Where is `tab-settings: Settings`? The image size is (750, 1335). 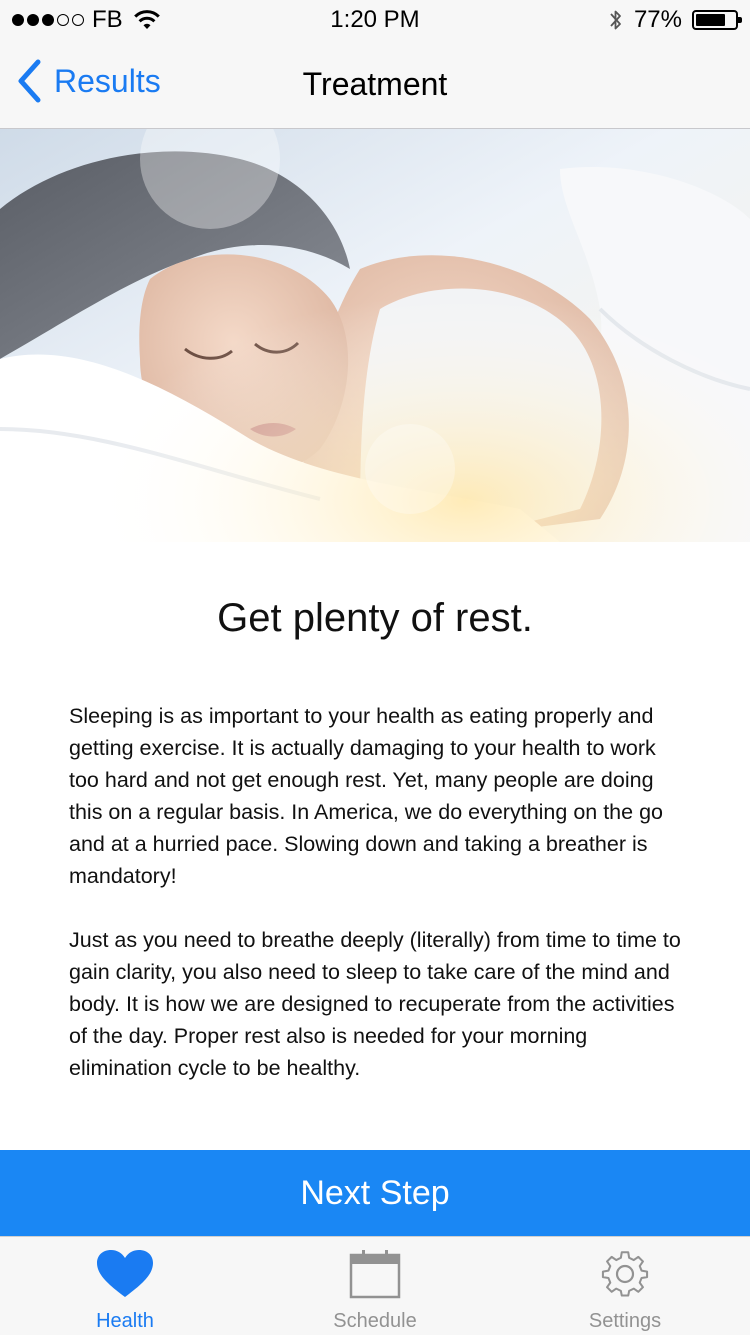 tab-settings: Settings is located at coordinates (625, 1286).